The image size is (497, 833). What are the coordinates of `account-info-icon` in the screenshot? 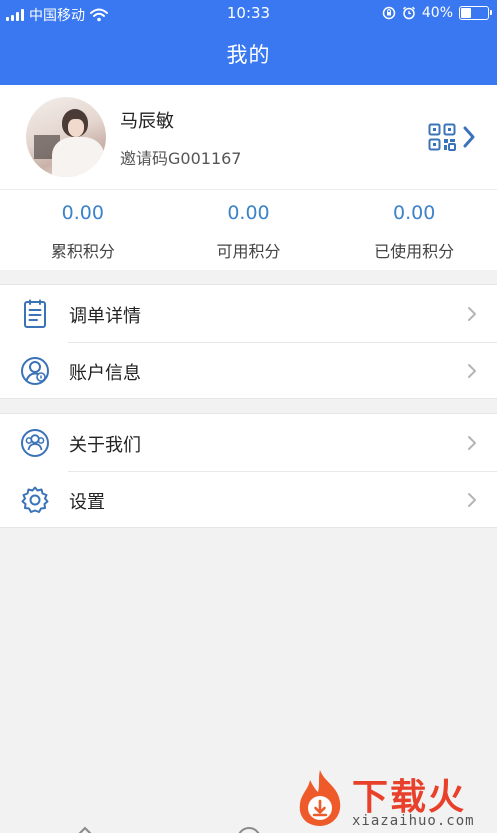 It's located at (35, 371).